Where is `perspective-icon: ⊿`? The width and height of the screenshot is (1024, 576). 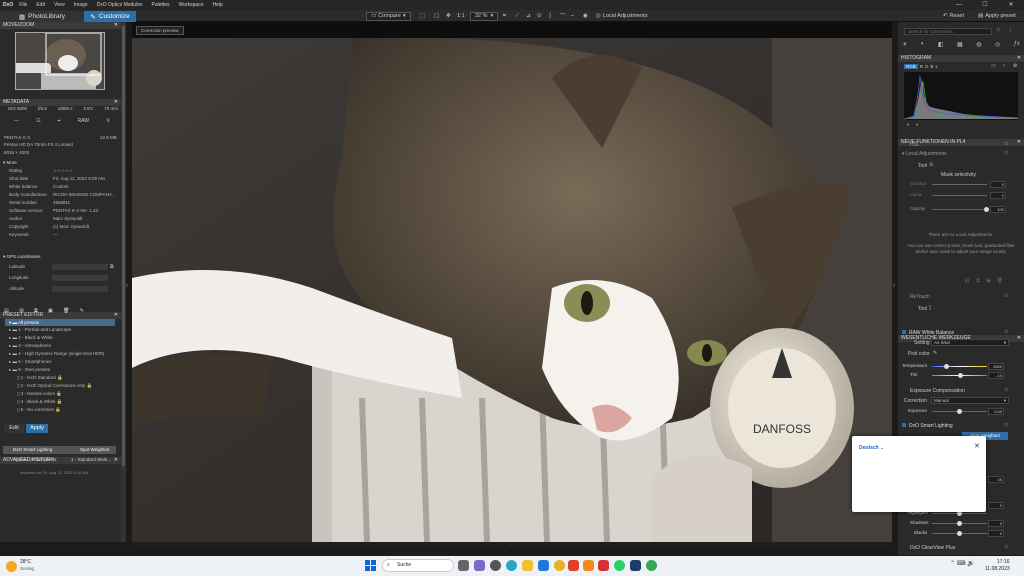 perspective-icon: ⊿ is located at coordinates (528, 16).